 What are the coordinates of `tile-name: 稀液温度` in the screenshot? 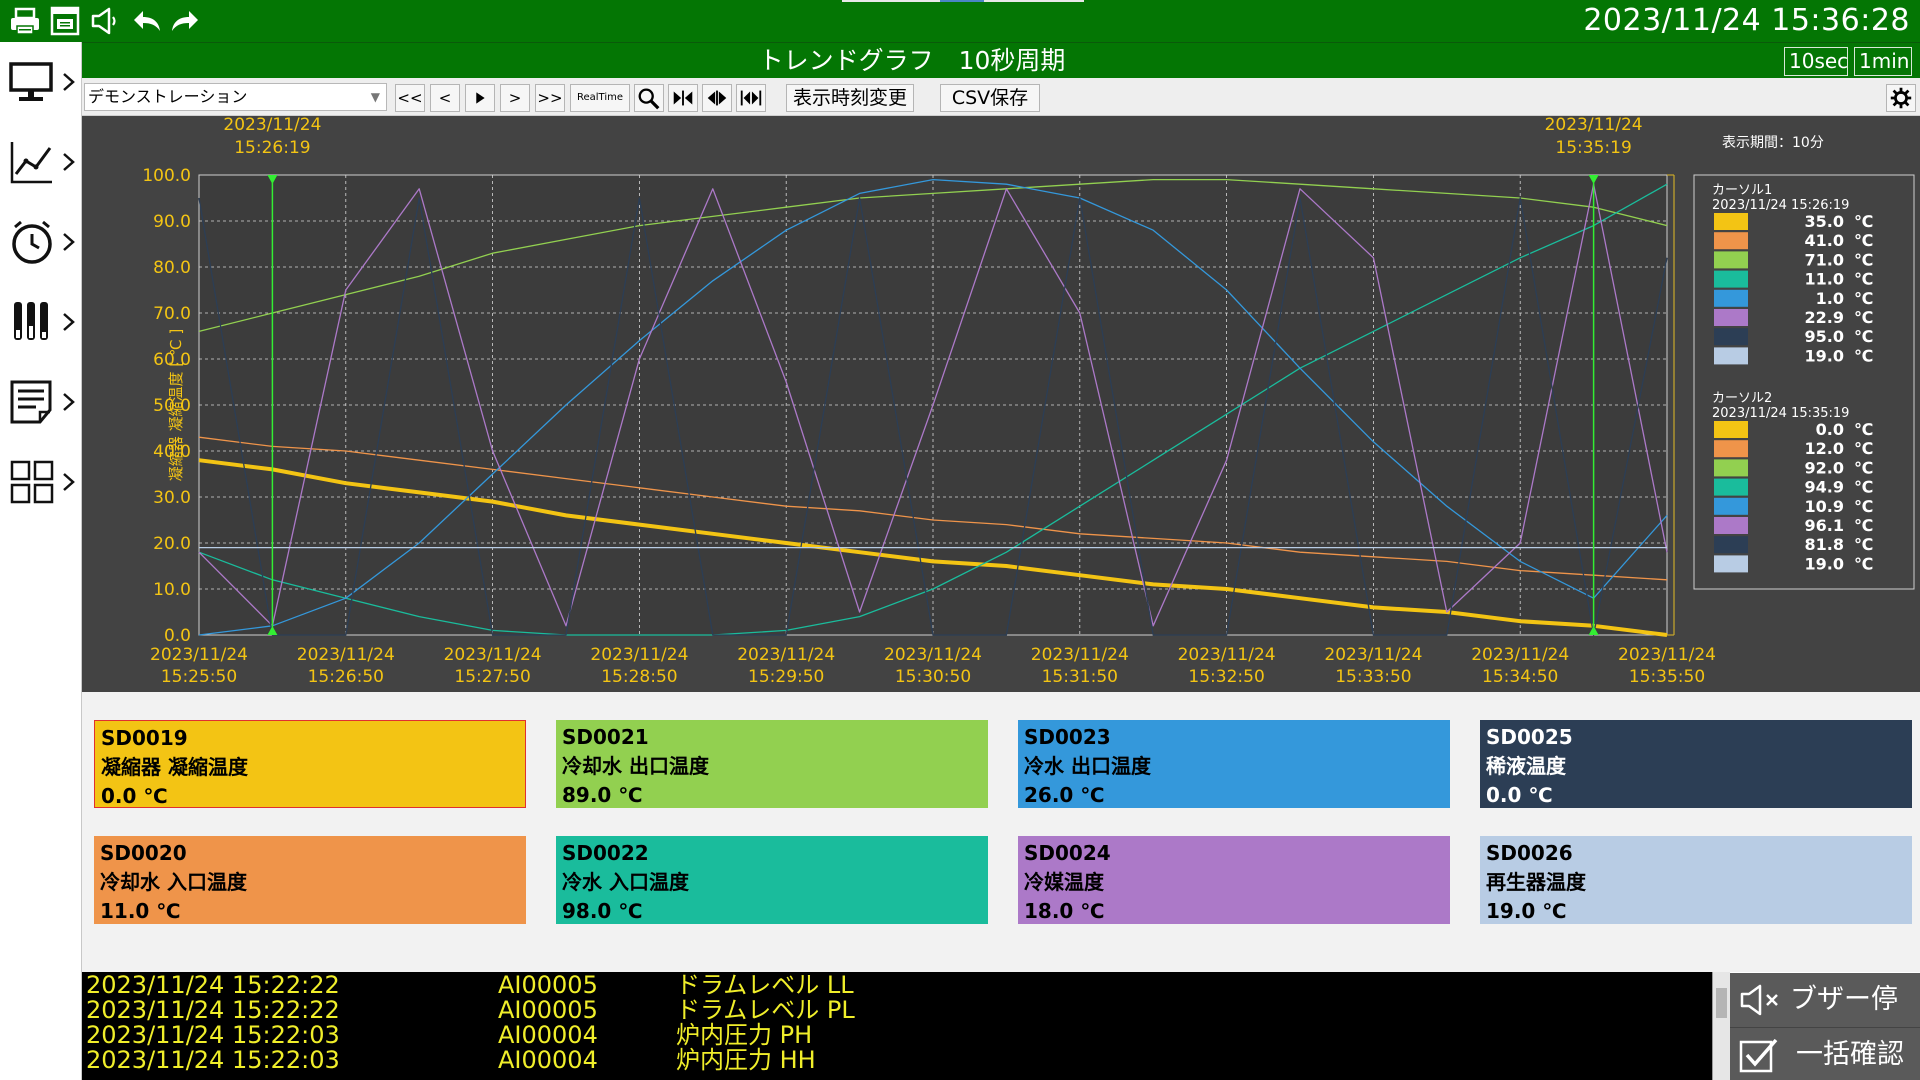 It's located at (1526, 766).